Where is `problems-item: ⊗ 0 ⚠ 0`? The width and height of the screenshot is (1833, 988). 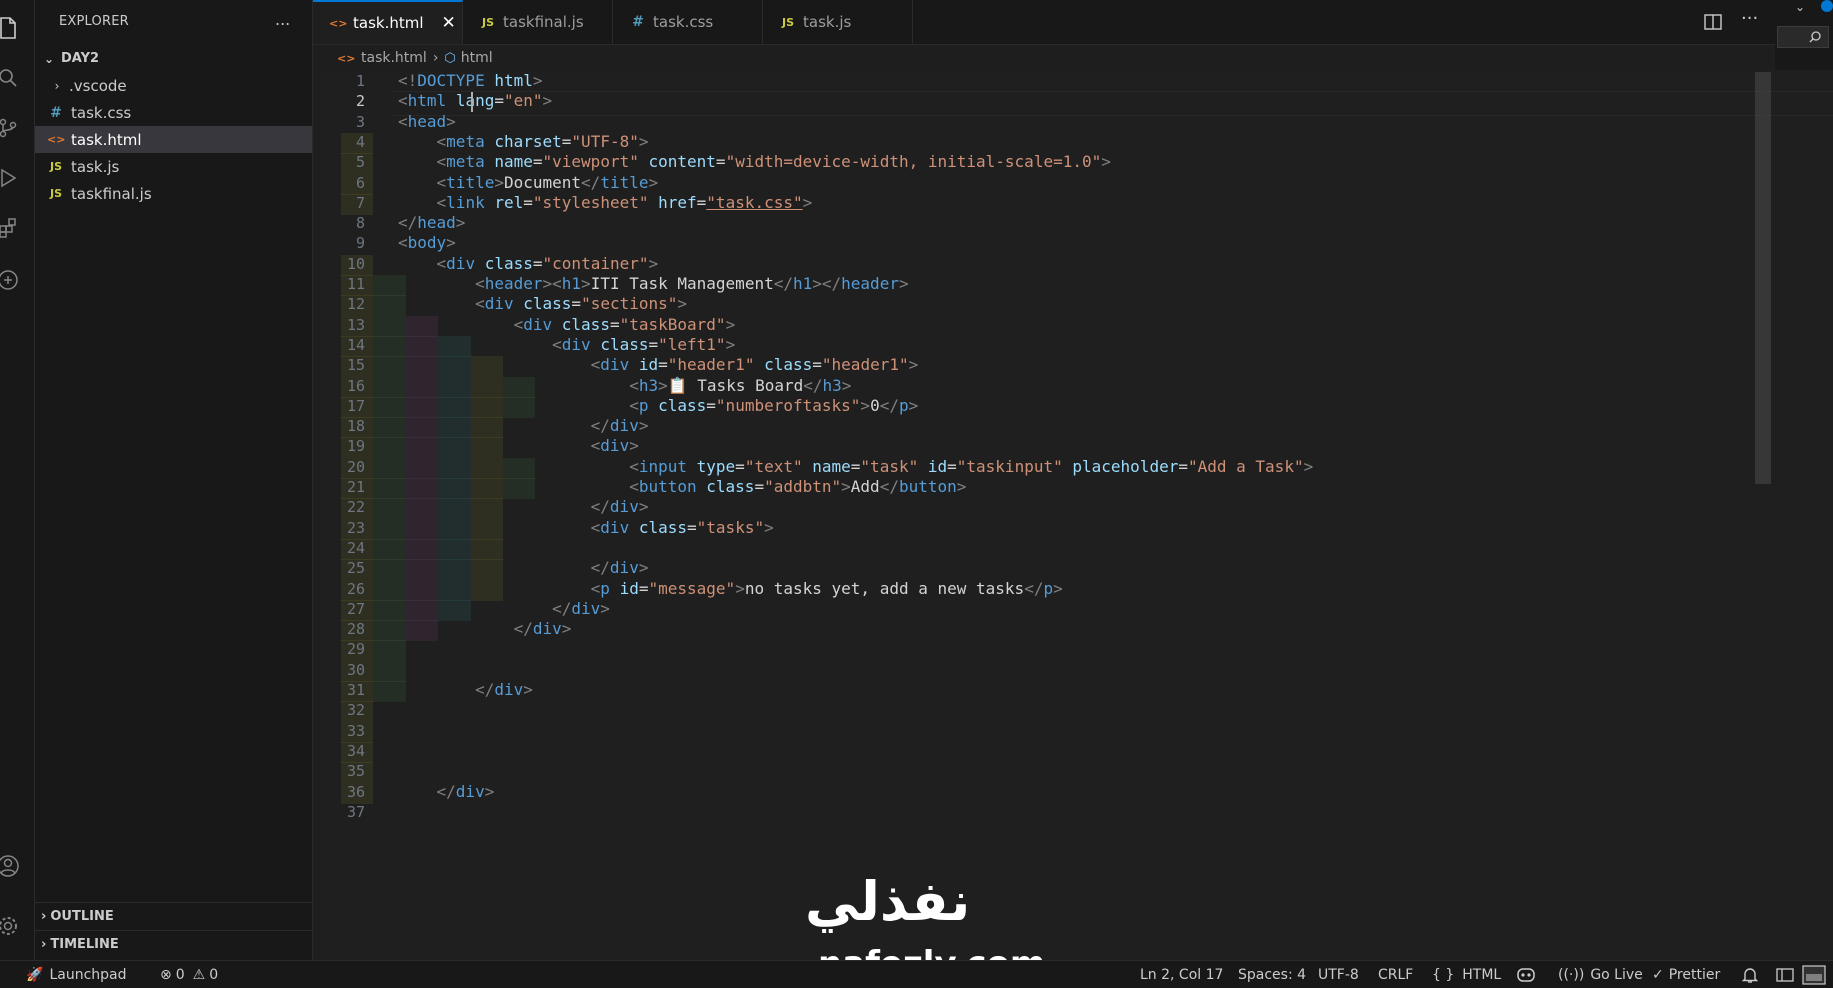
problems-item: ⊗ 0 ⚠ 0 is located at coordinates (189, 974).